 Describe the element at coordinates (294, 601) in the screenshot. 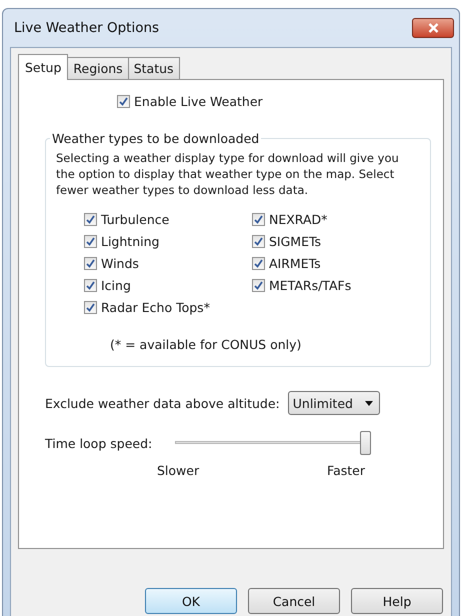

I see `dialog-button: Cancel` at that location.